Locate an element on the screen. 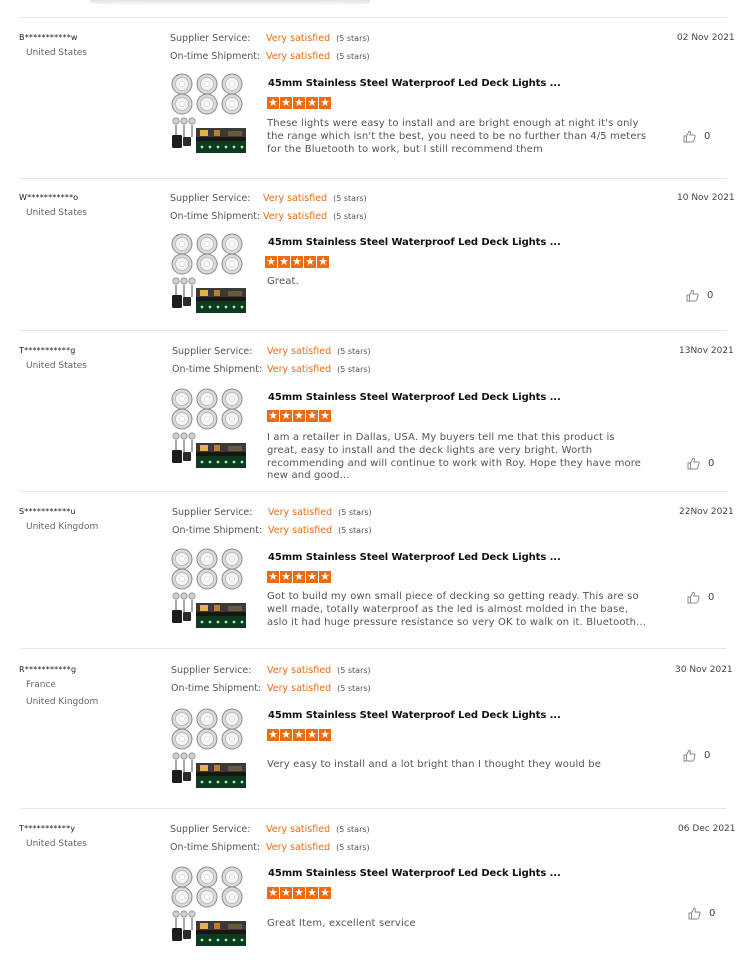  review-date: 22Nov 2021 is located at coordinates (706, 512).